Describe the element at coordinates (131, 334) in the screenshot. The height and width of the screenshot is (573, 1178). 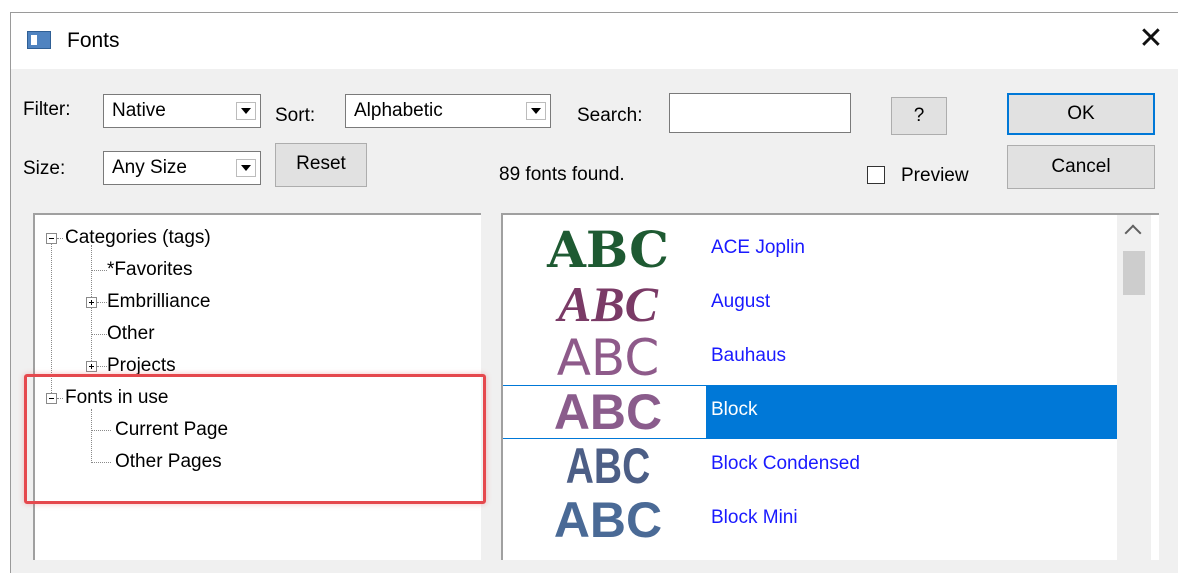
I see `tree-item-other: Other` at that location.